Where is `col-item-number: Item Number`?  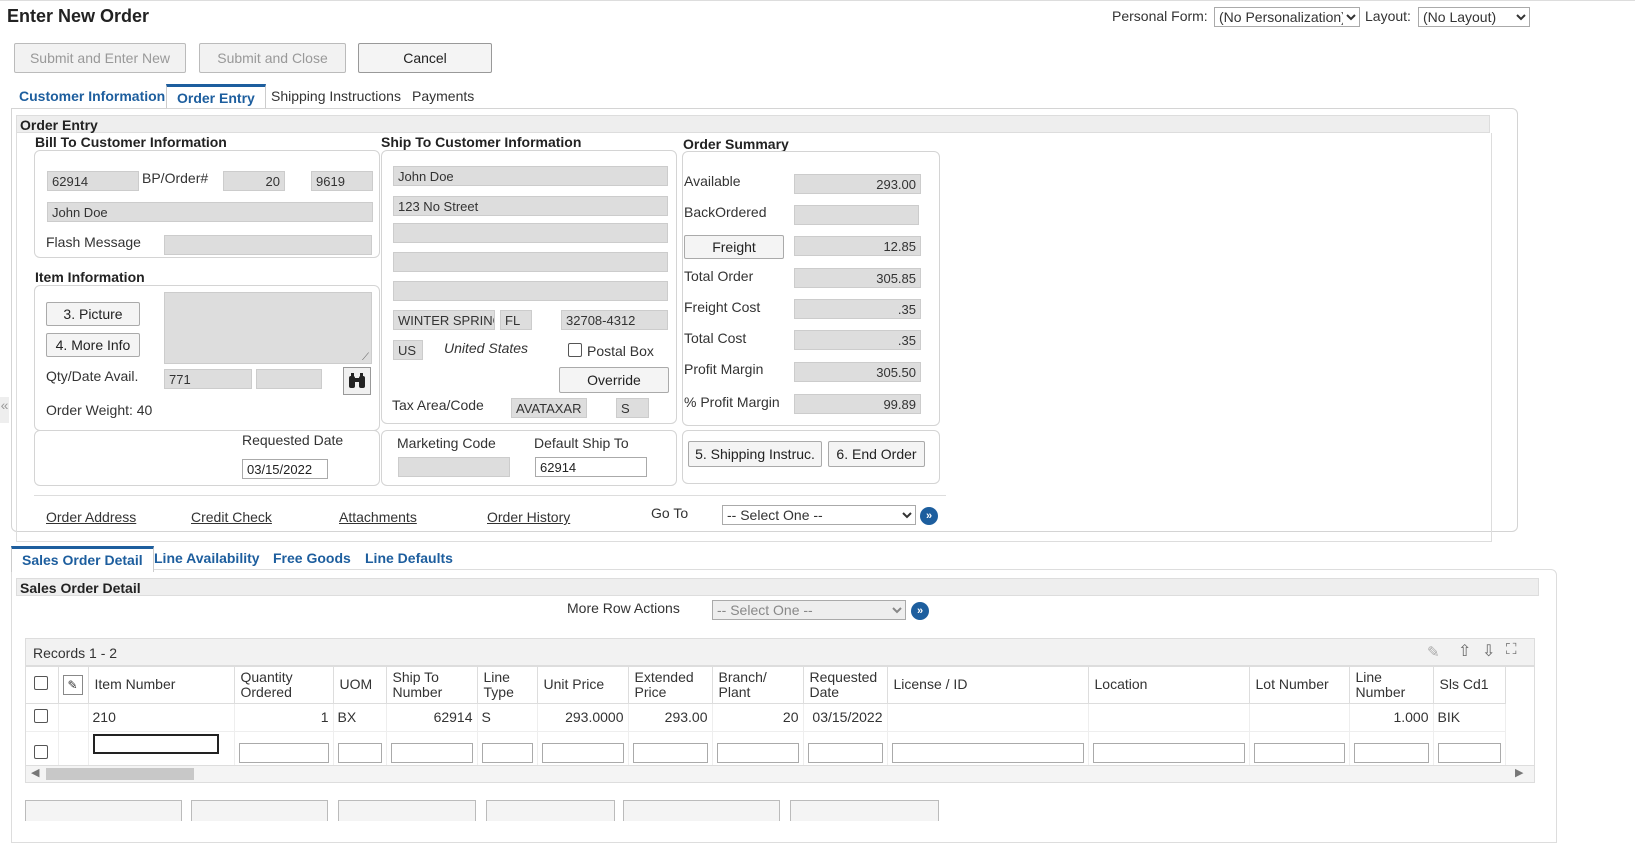 col-item-number: Item Number is located at coordinates (161, 685).